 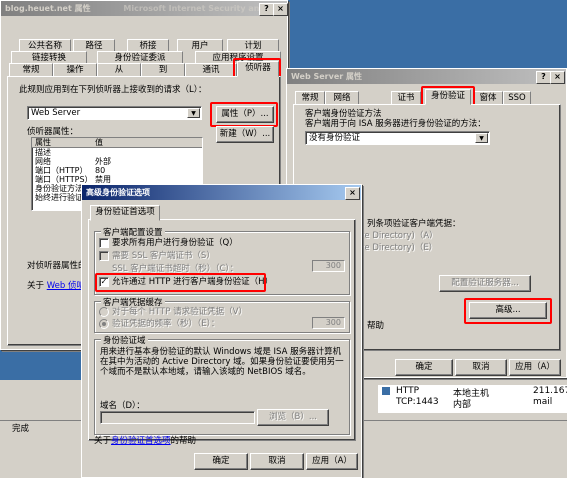 What do you see at coordinates (56, 113) in the screenshot?
I see `listener-value: Web Server` at bounding box center [56, 113].